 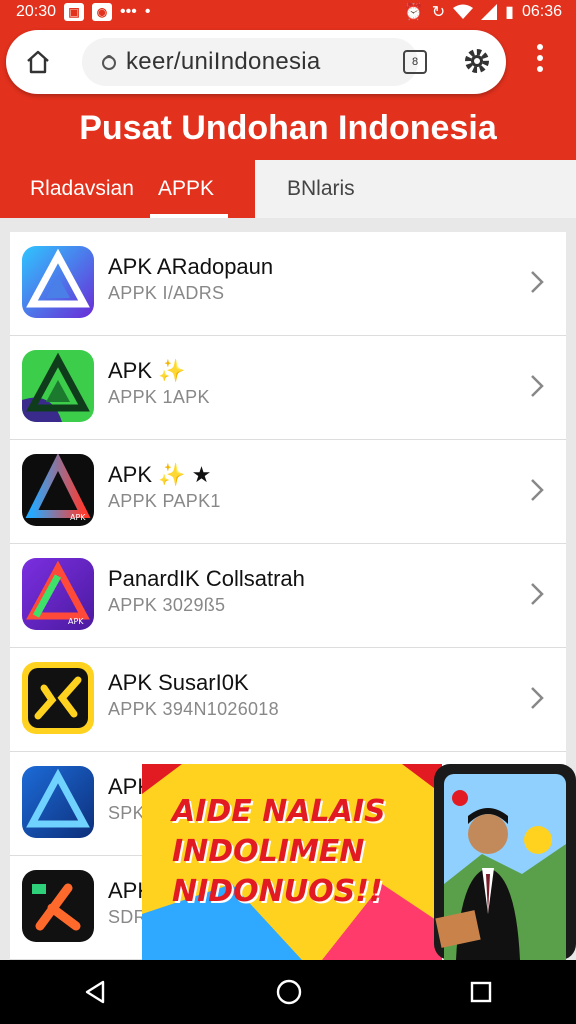 I want to click on settings-button, so click(x=477, y=63).